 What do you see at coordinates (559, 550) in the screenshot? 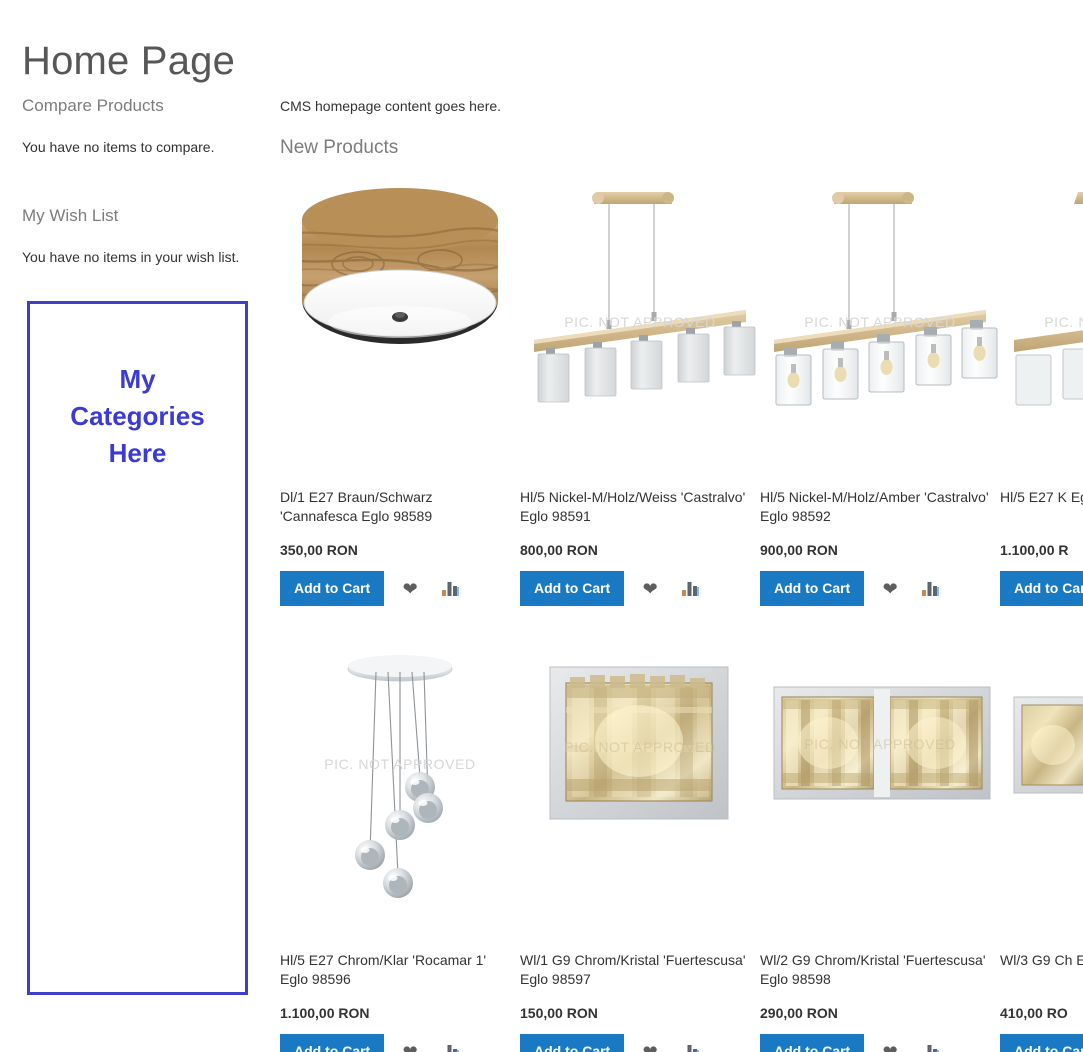
I see `product-price: 800,00 RON` at bounding box center [559, 550].